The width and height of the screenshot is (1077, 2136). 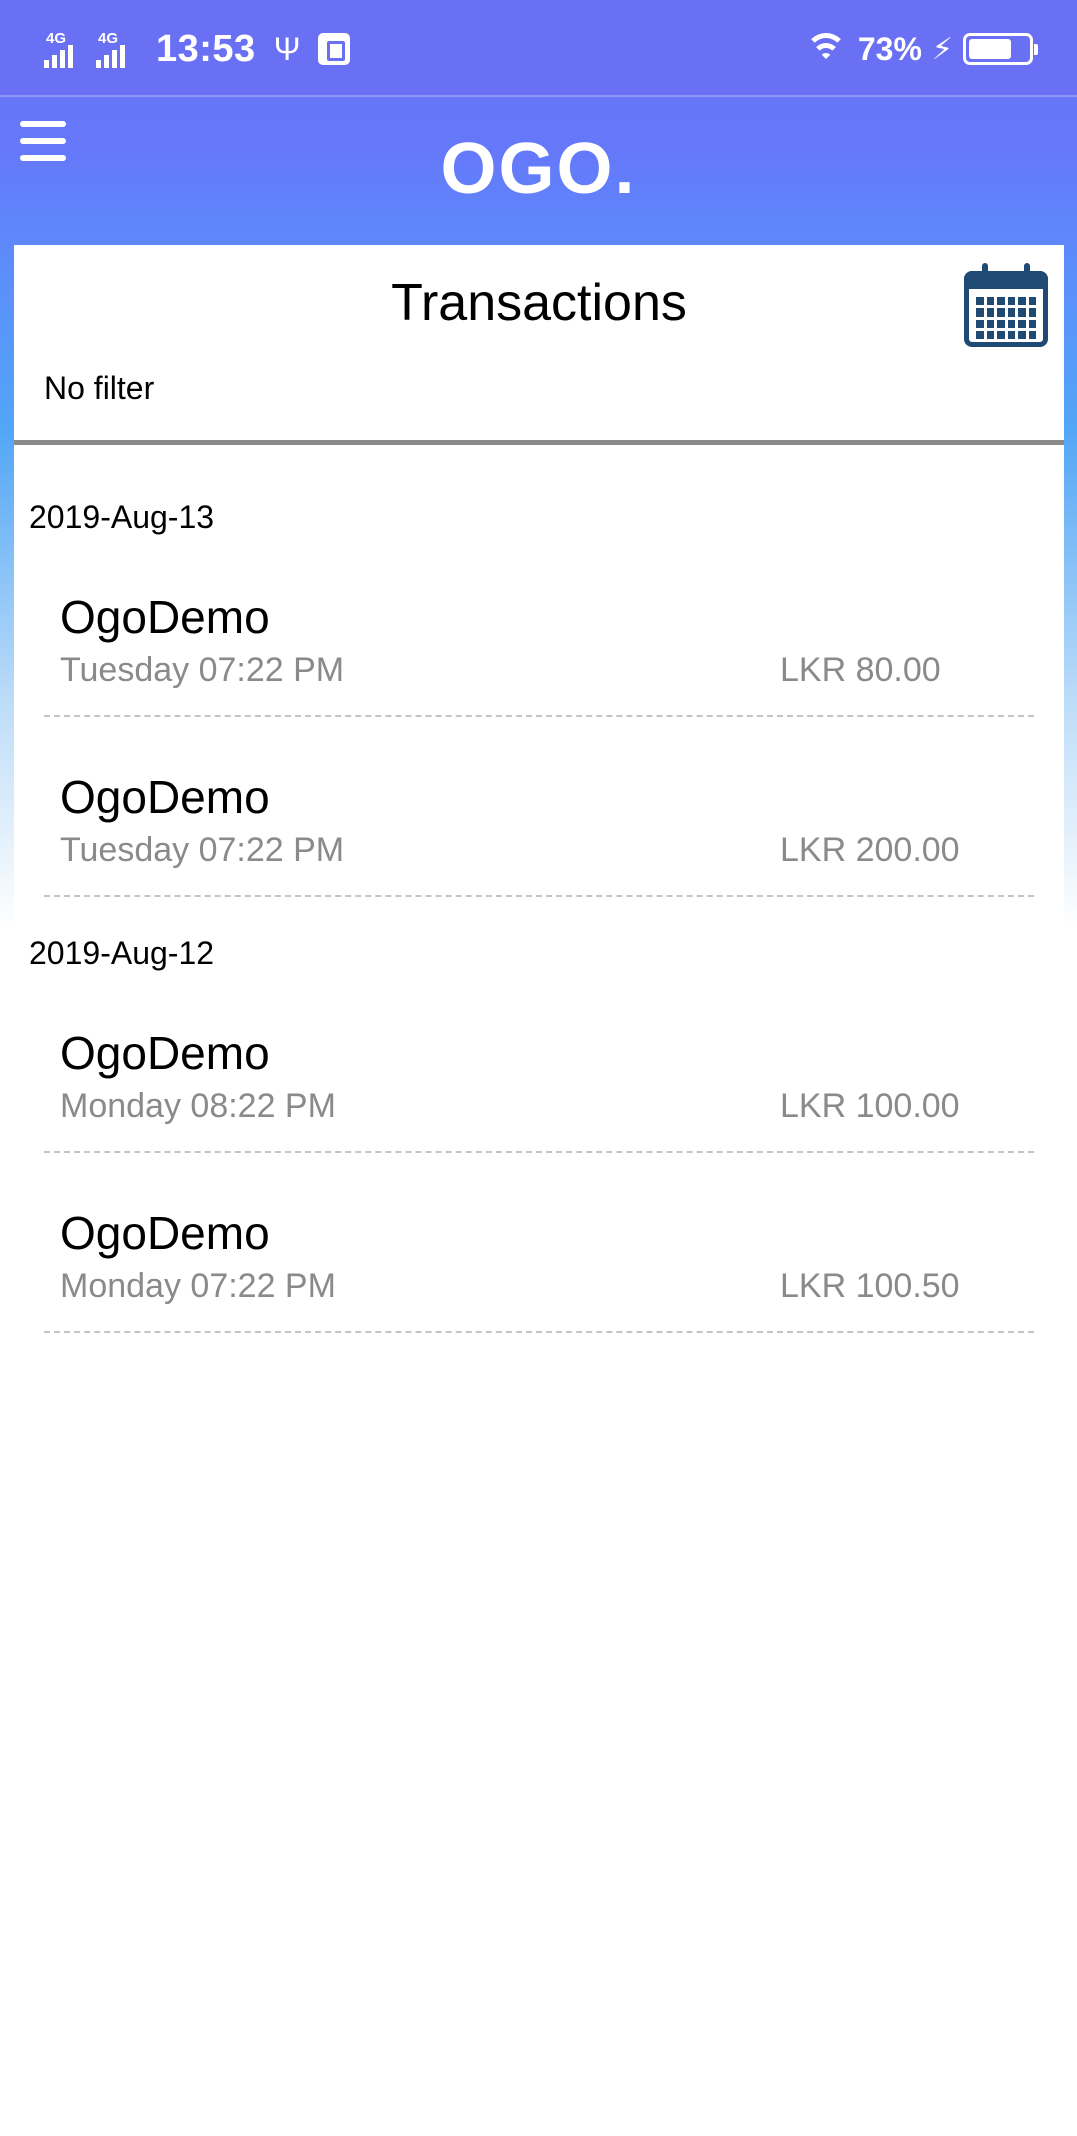 What do you see at coordinates (1006, 305) in the screenshot?
I see `calendar-icon` at bounding box center [1006, 305].